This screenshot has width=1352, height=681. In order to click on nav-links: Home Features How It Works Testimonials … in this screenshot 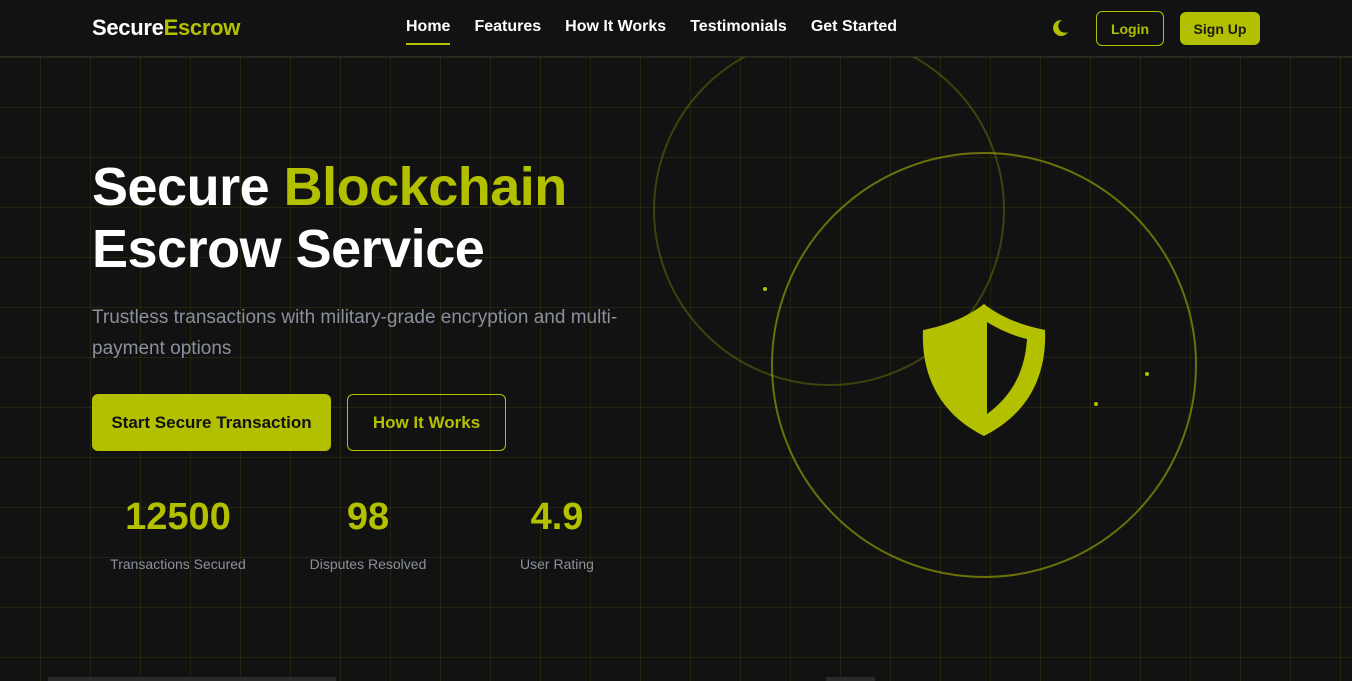, I will do `click(651, 31)`.